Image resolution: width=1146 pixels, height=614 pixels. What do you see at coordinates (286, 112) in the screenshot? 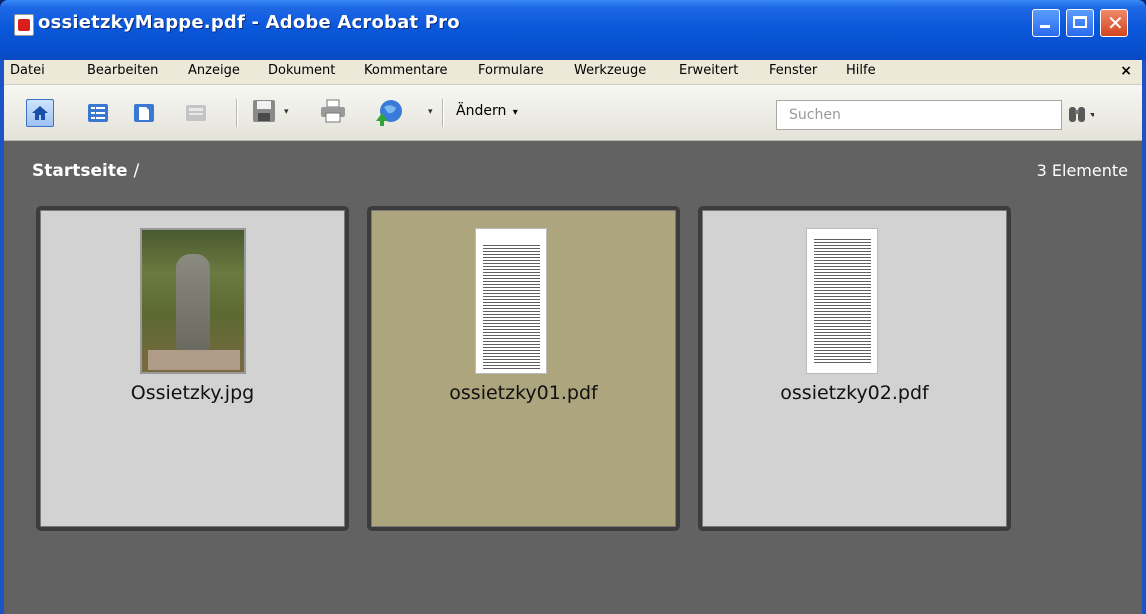
I see `save-dropdown-icon: ▾` at bounding box center [286, 112].